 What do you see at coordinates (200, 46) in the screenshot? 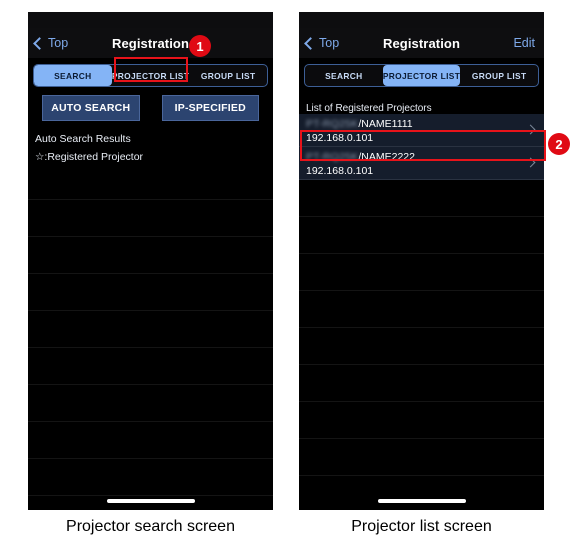
I see `annotation-badge-1: 1` at bounding box center [200, 46].